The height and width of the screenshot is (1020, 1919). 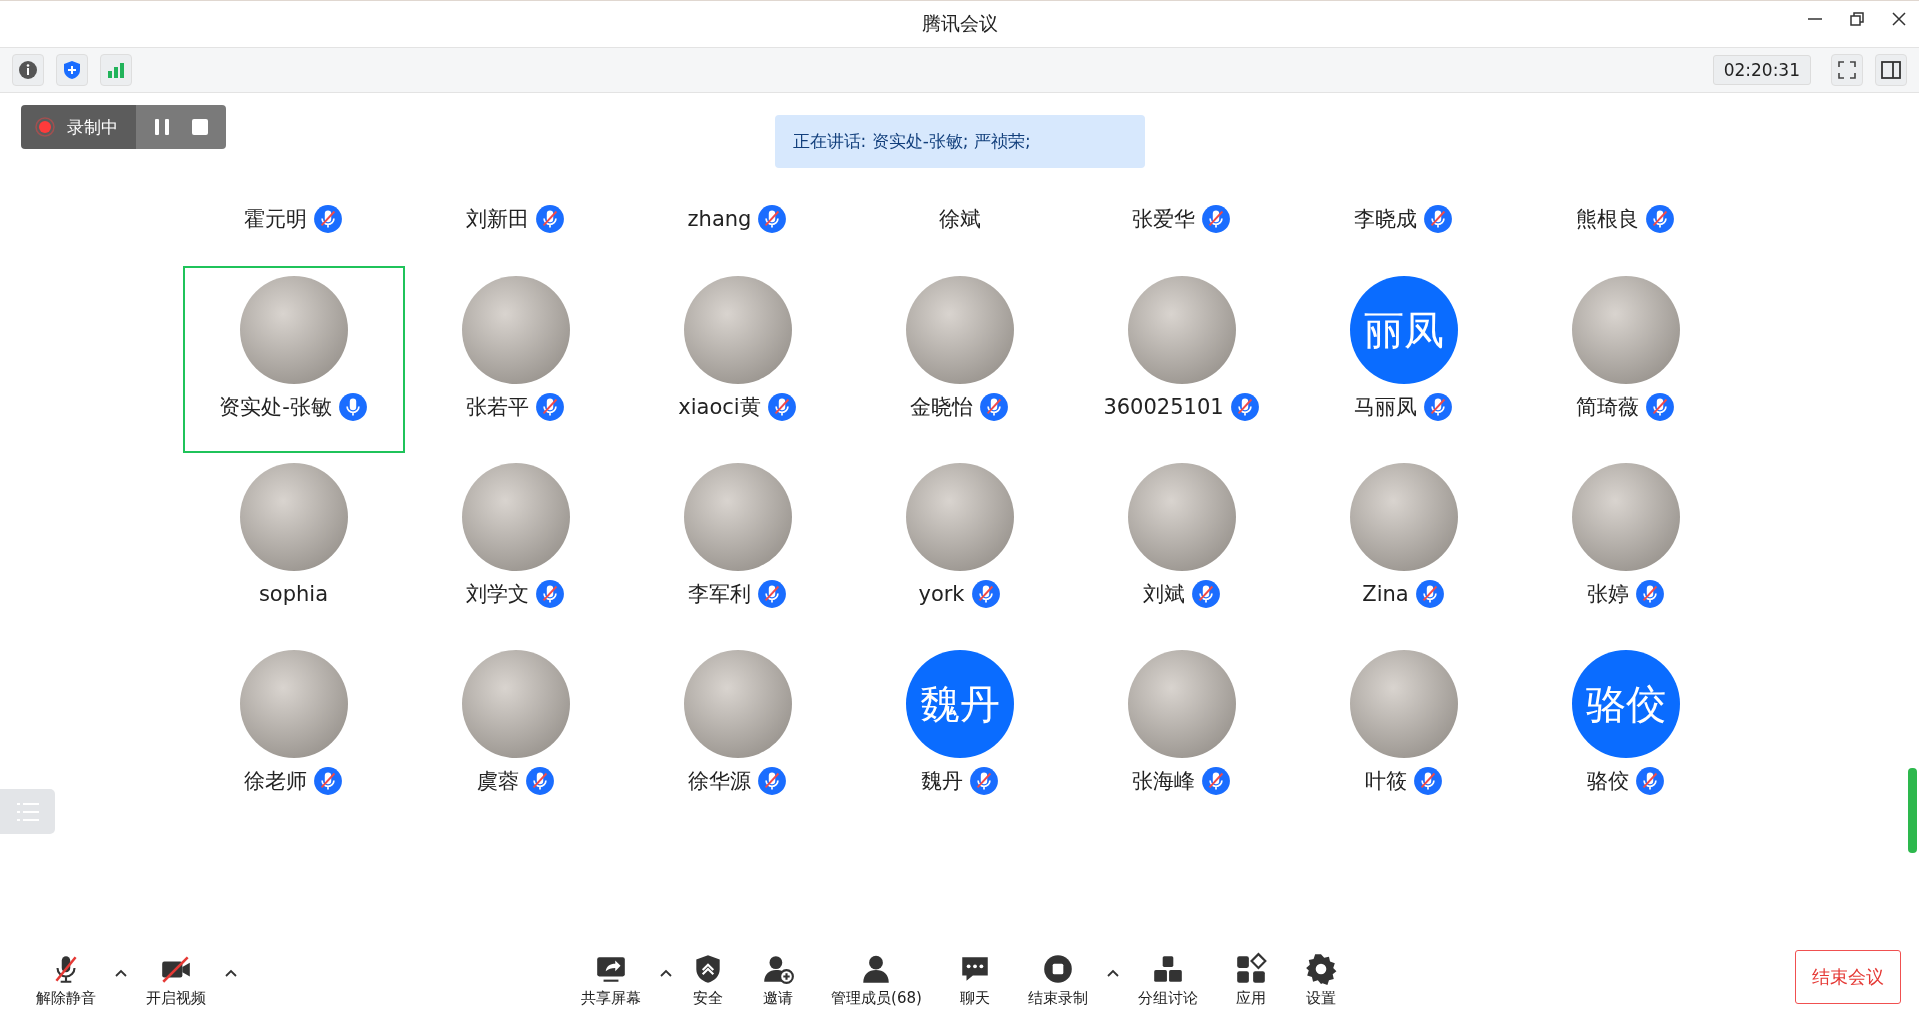 What do you see at coordinates (959, 141) in the screenshot?
I see `speaking-banner: 正在讲话: 资实处-张敏; 严祯荣;` at bounding box center [959, 141].